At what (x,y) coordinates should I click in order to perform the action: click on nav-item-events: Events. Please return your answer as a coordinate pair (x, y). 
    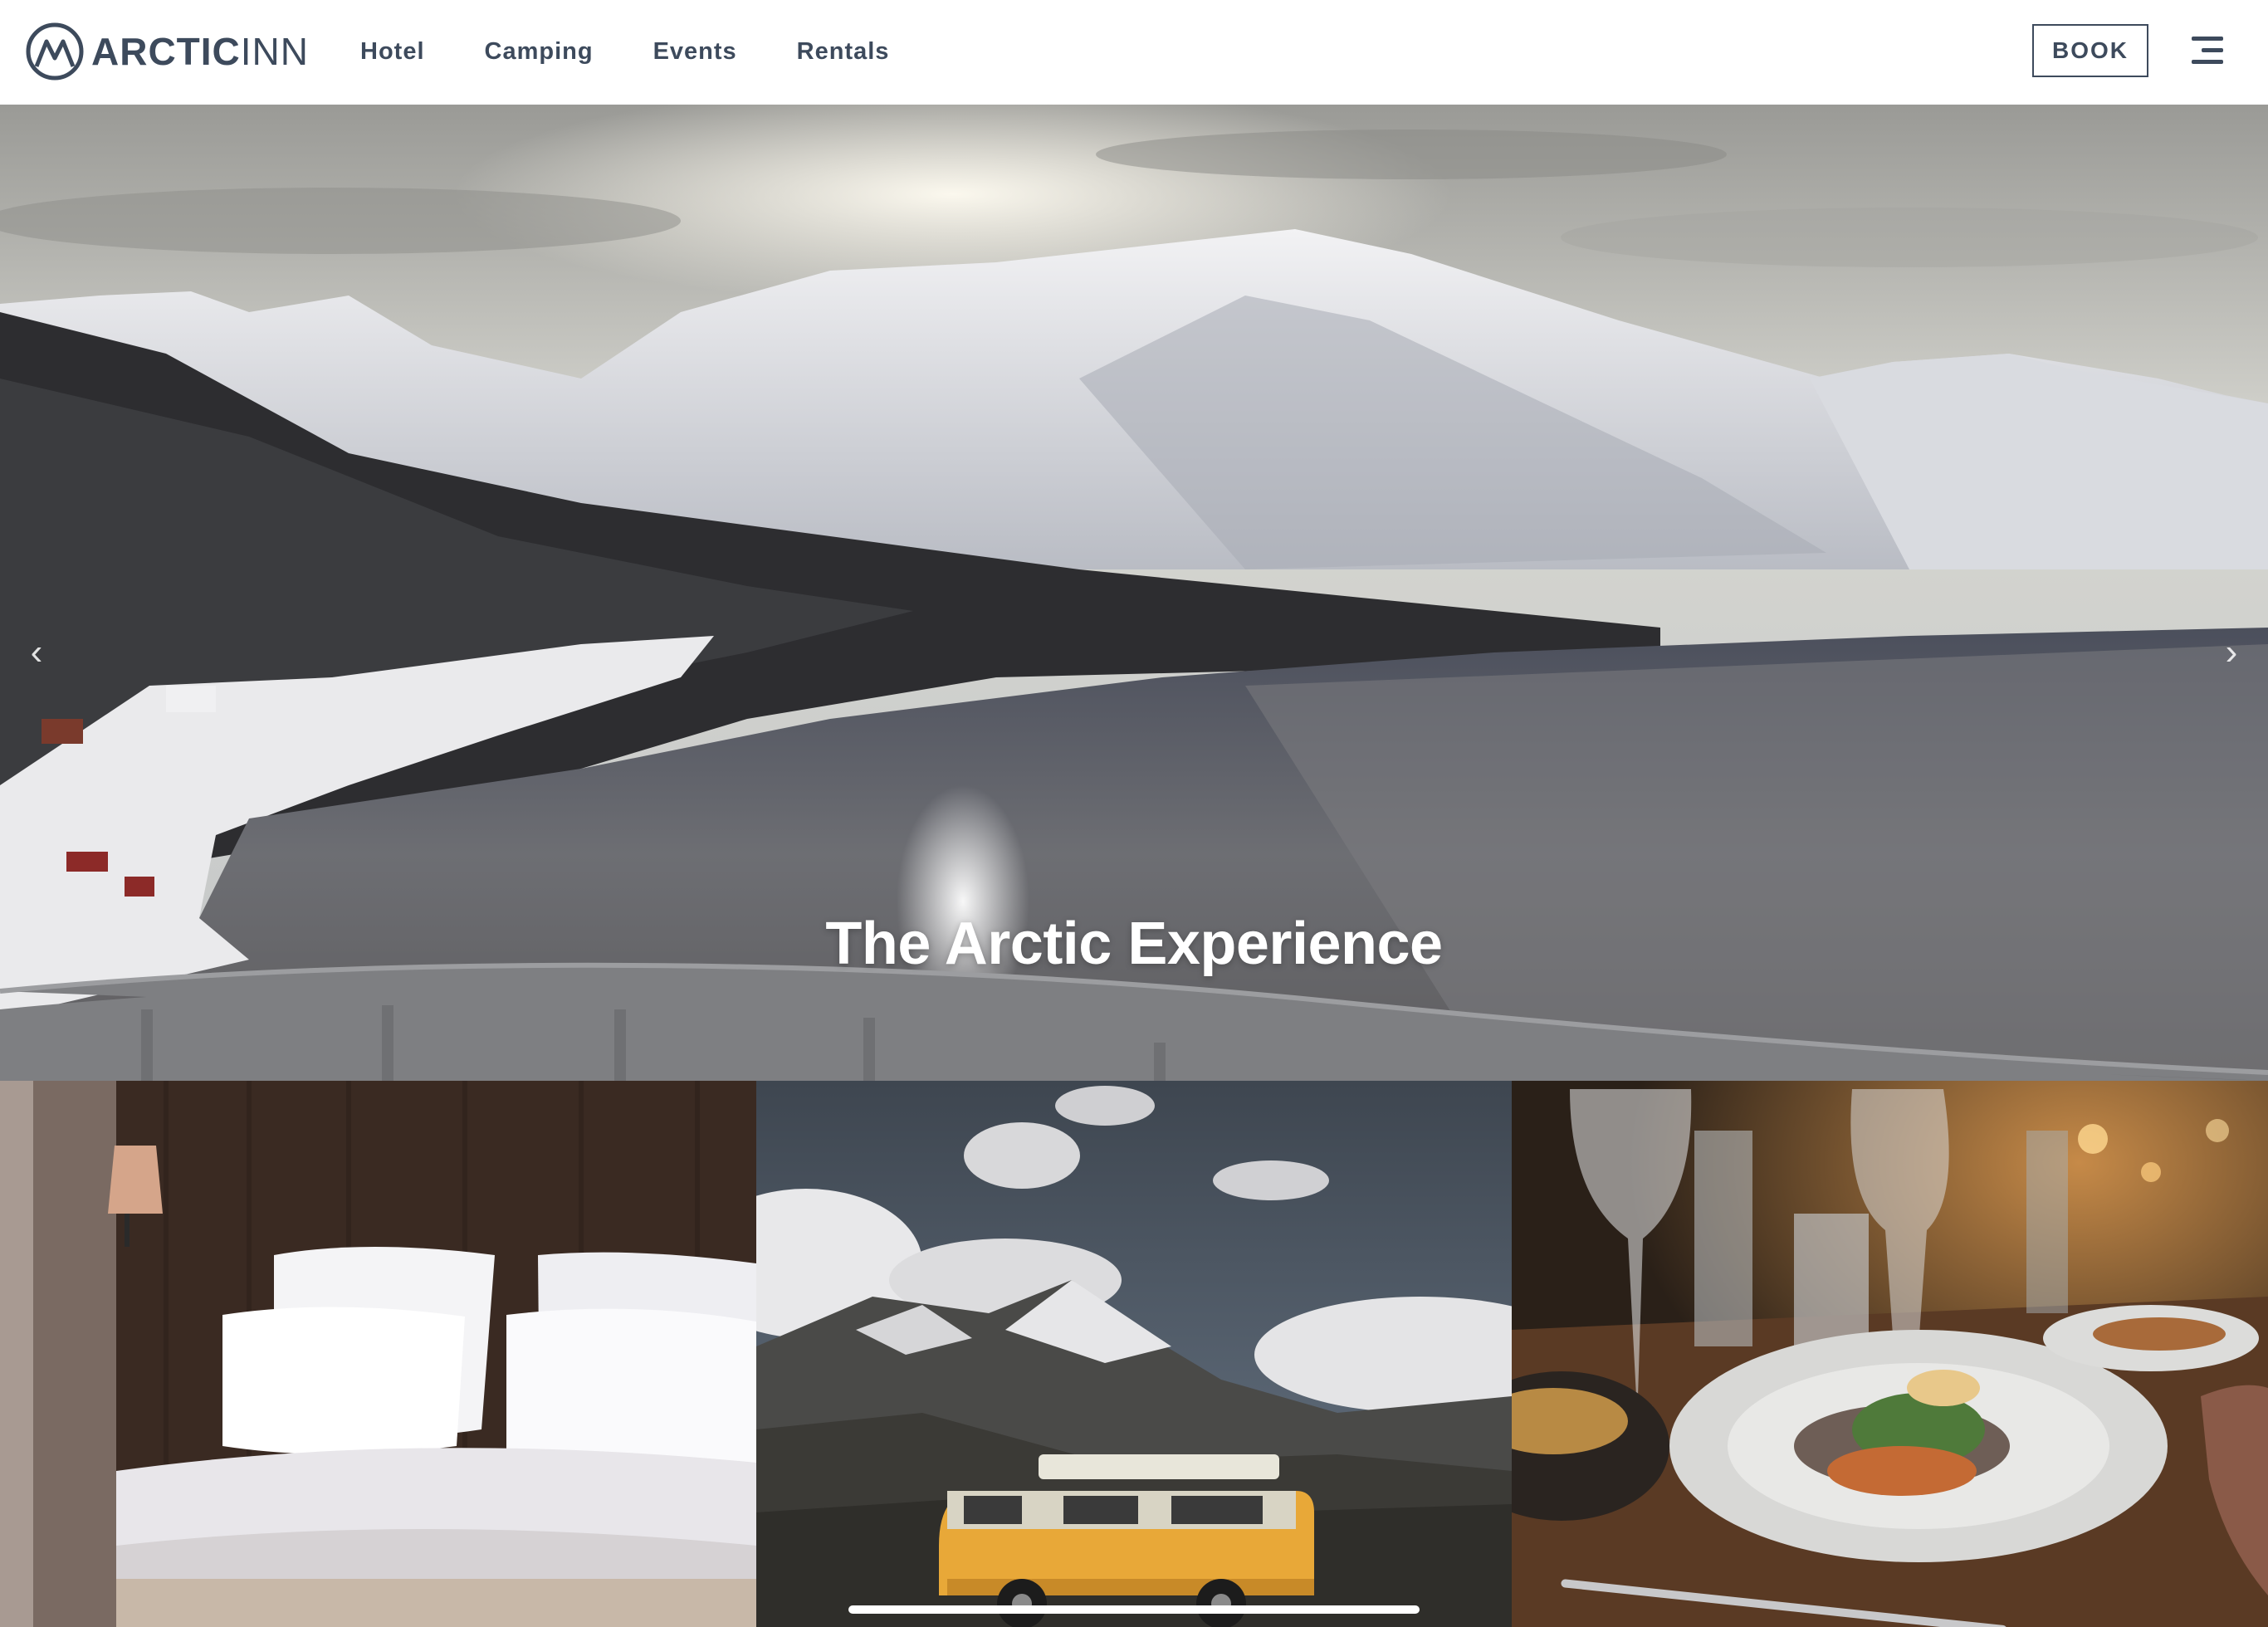
    Looking at the image, I should click on (695, 51).